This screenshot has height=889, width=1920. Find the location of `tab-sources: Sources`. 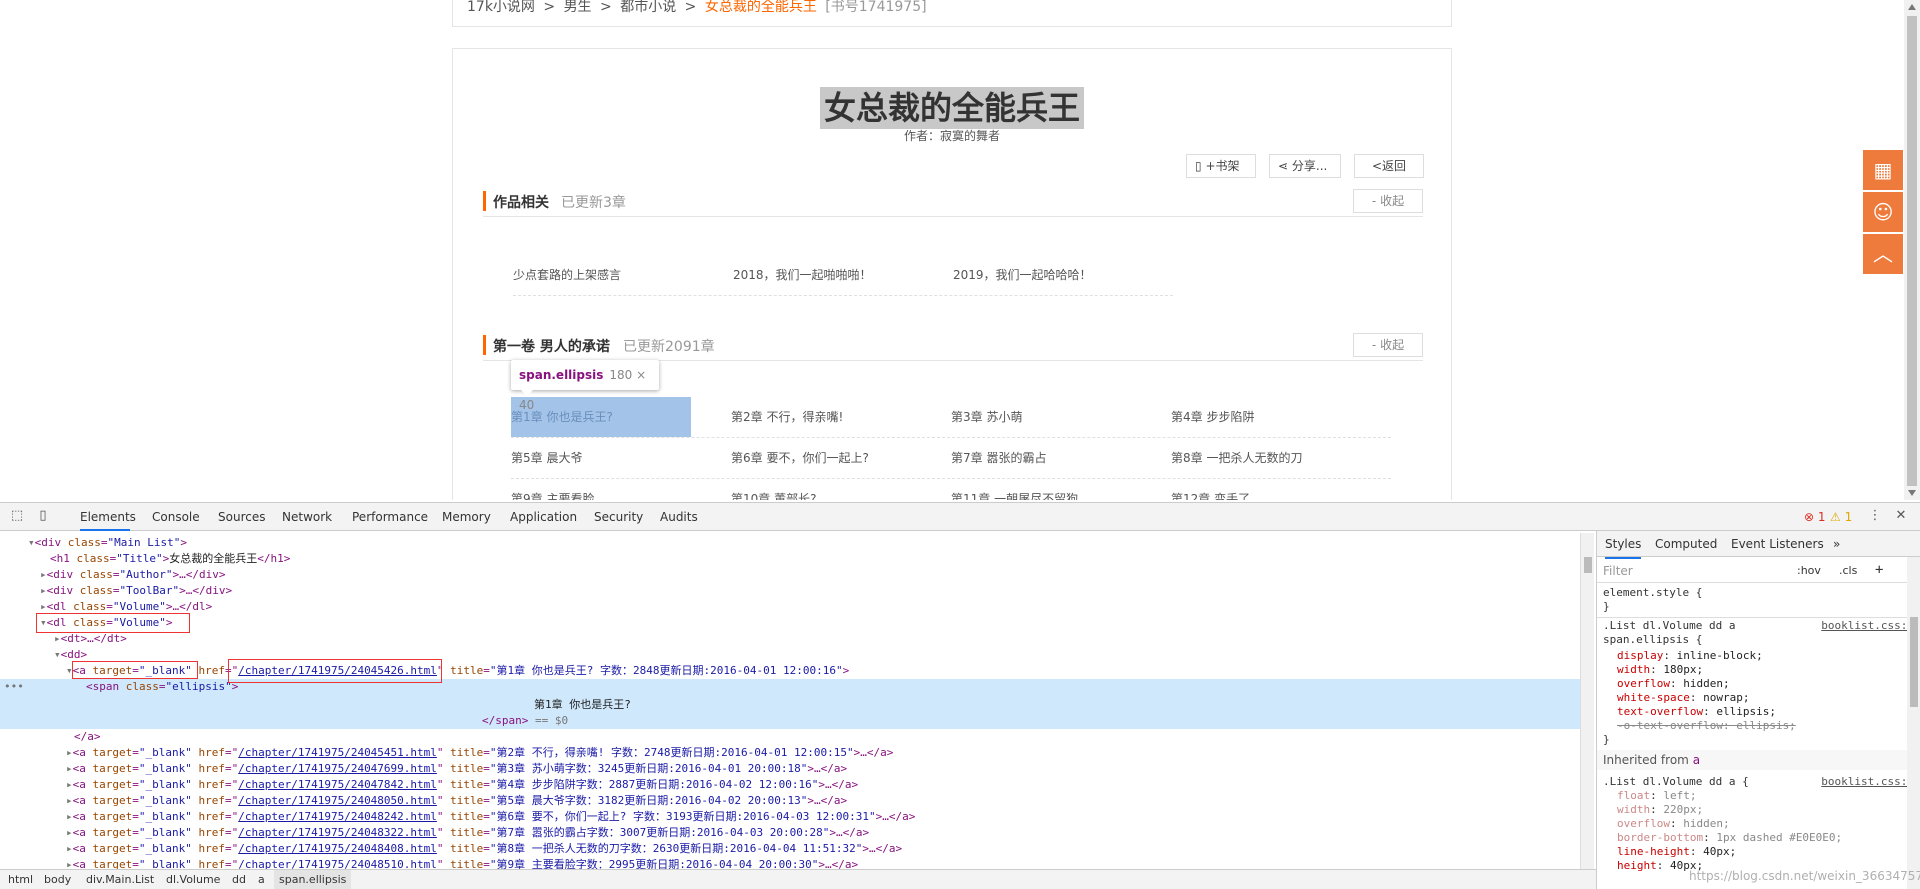

tab-sources: Sources is located at coordinates (241, 517).